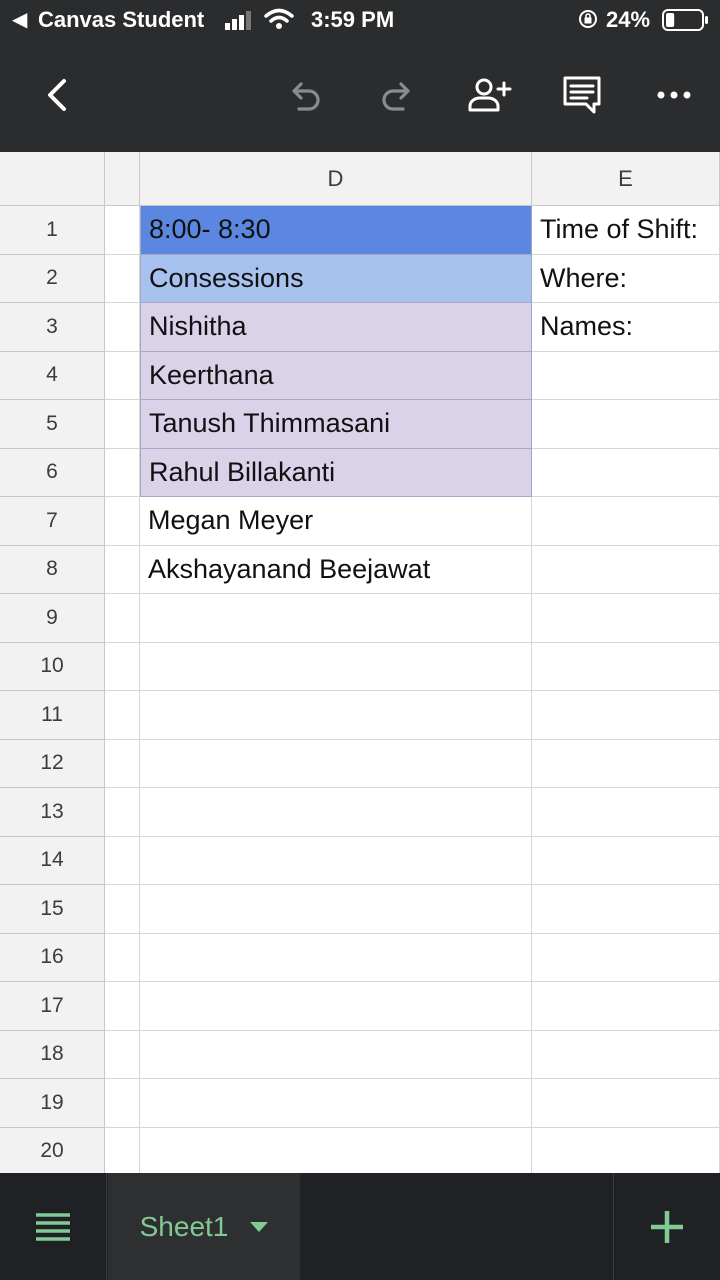  I want to click on row-header: 16, so click(52, 957).